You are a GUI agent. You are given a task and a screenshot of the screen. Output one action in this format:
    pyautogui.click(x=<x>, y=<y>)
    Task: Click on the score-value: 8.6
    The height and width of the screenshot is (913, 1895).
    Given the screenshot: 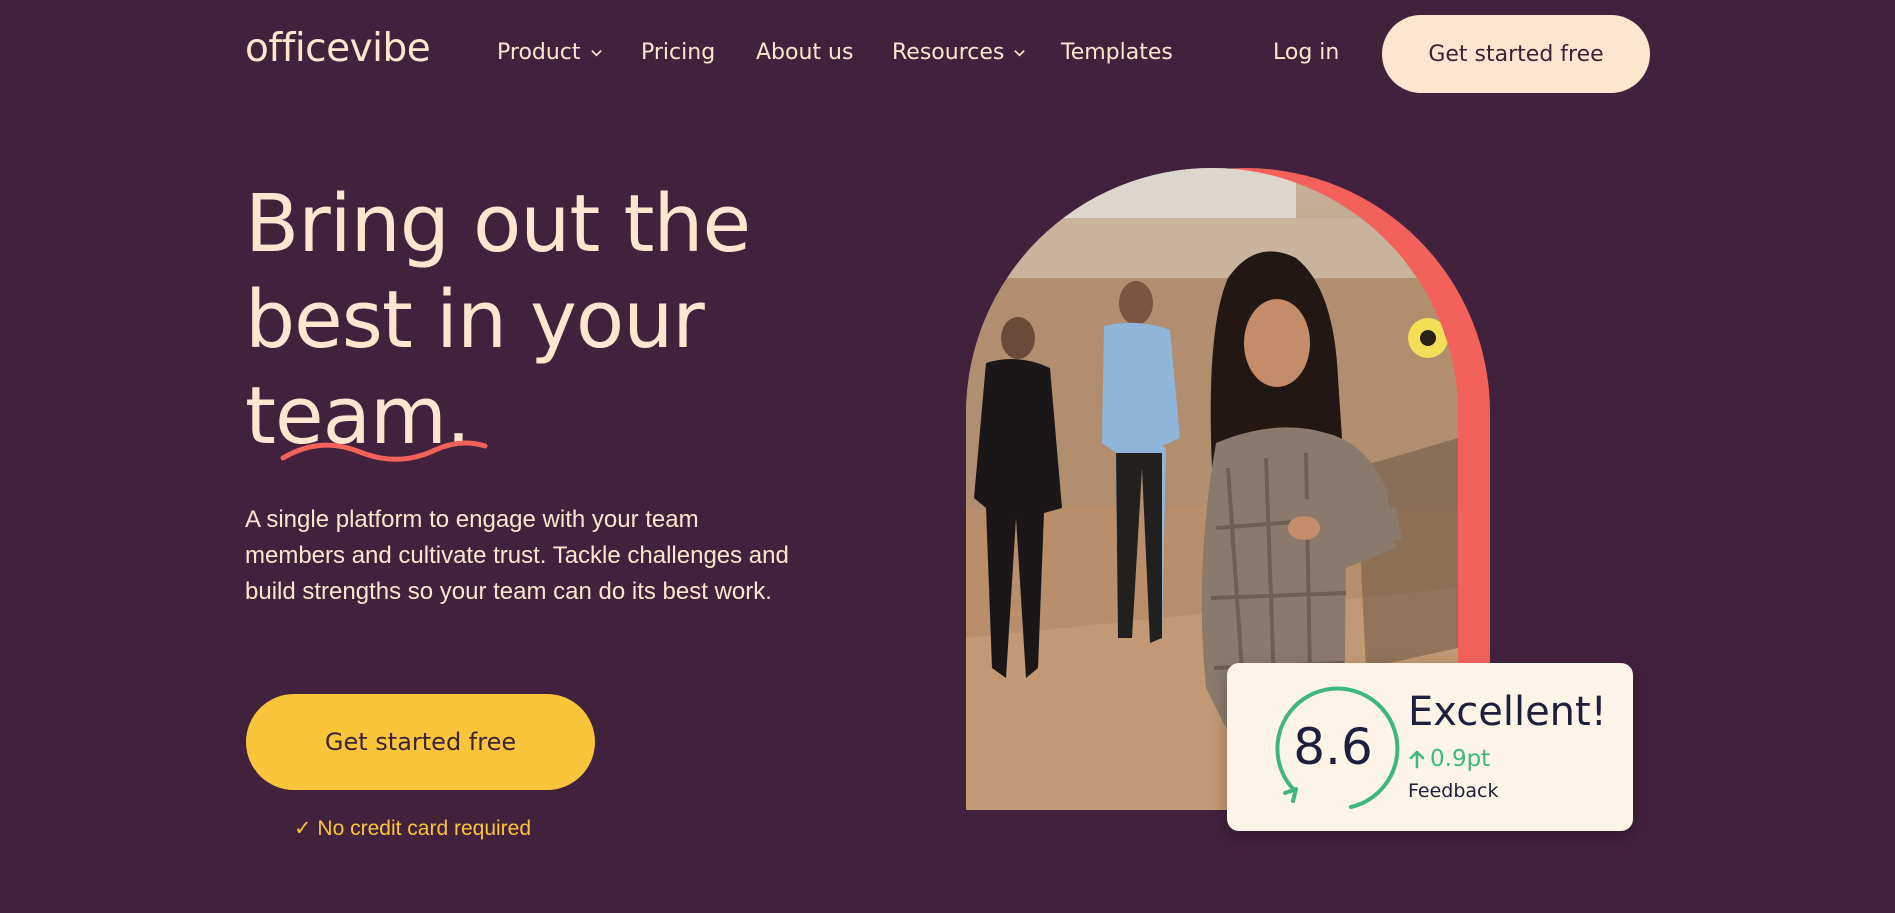 What is the action you would take?
    pyautogui.click(x=1333, y=747)
    